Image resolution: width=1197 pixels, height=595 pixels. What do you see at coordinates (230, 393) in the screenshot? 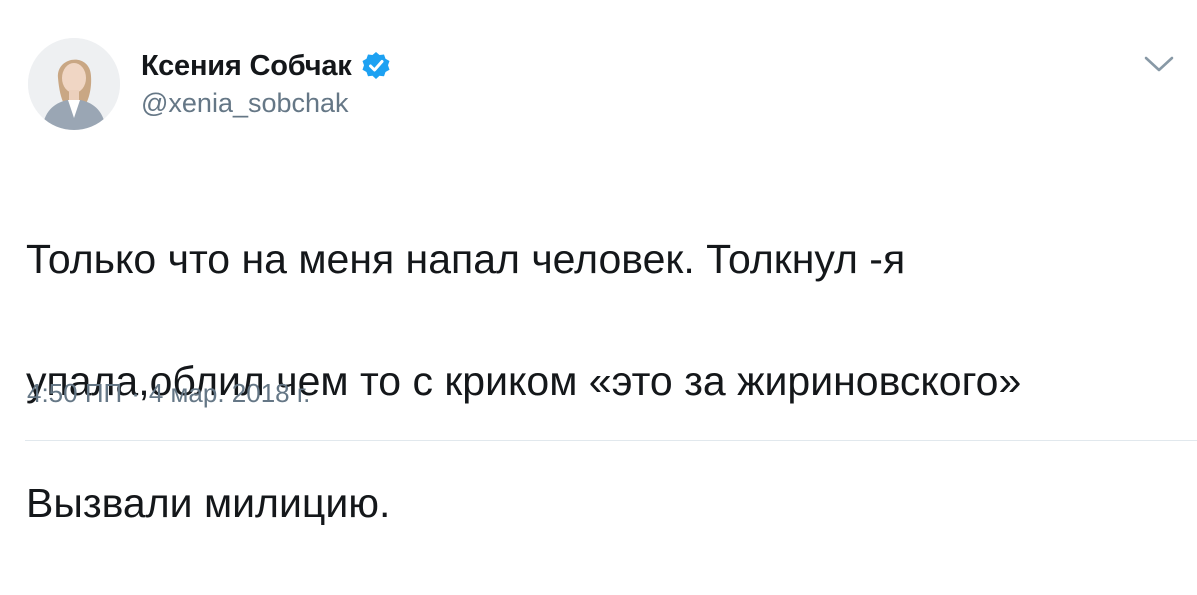
I see `tweet-date: 4 мар. 2018 г.` at bounding box center [230, 393].